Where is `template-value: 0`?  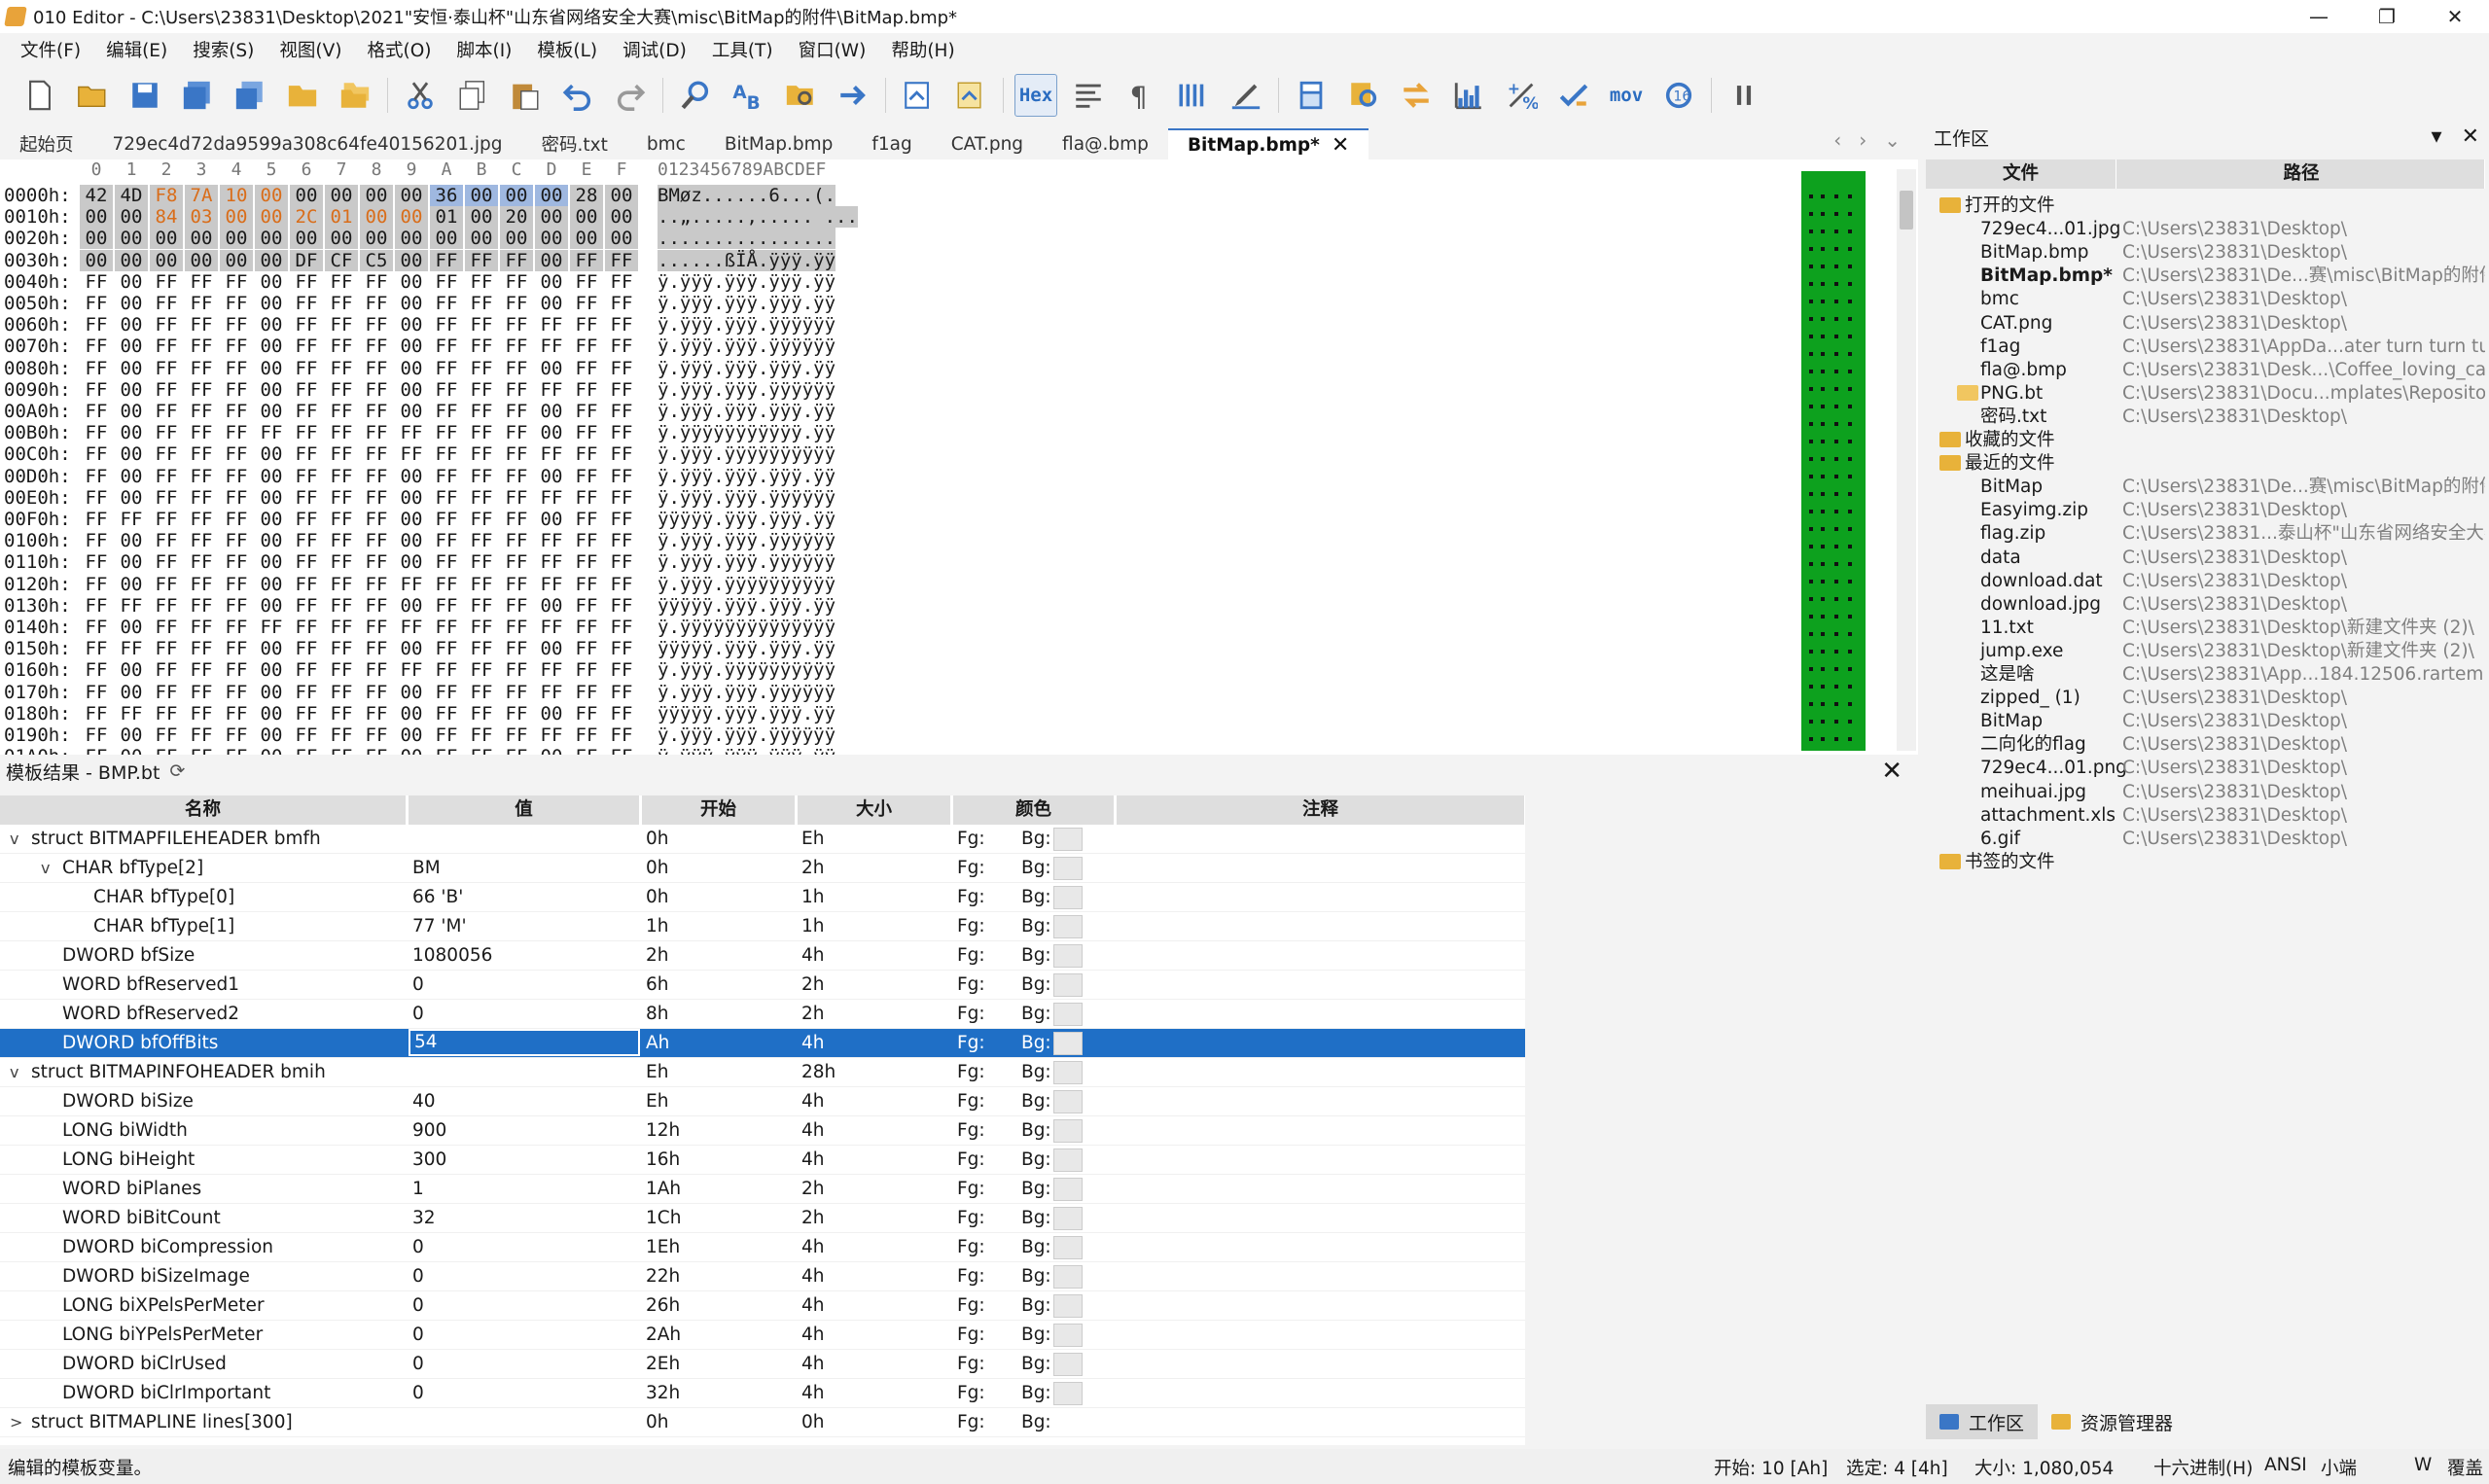
template-value: 0 is located at coordinates (524, 1248).